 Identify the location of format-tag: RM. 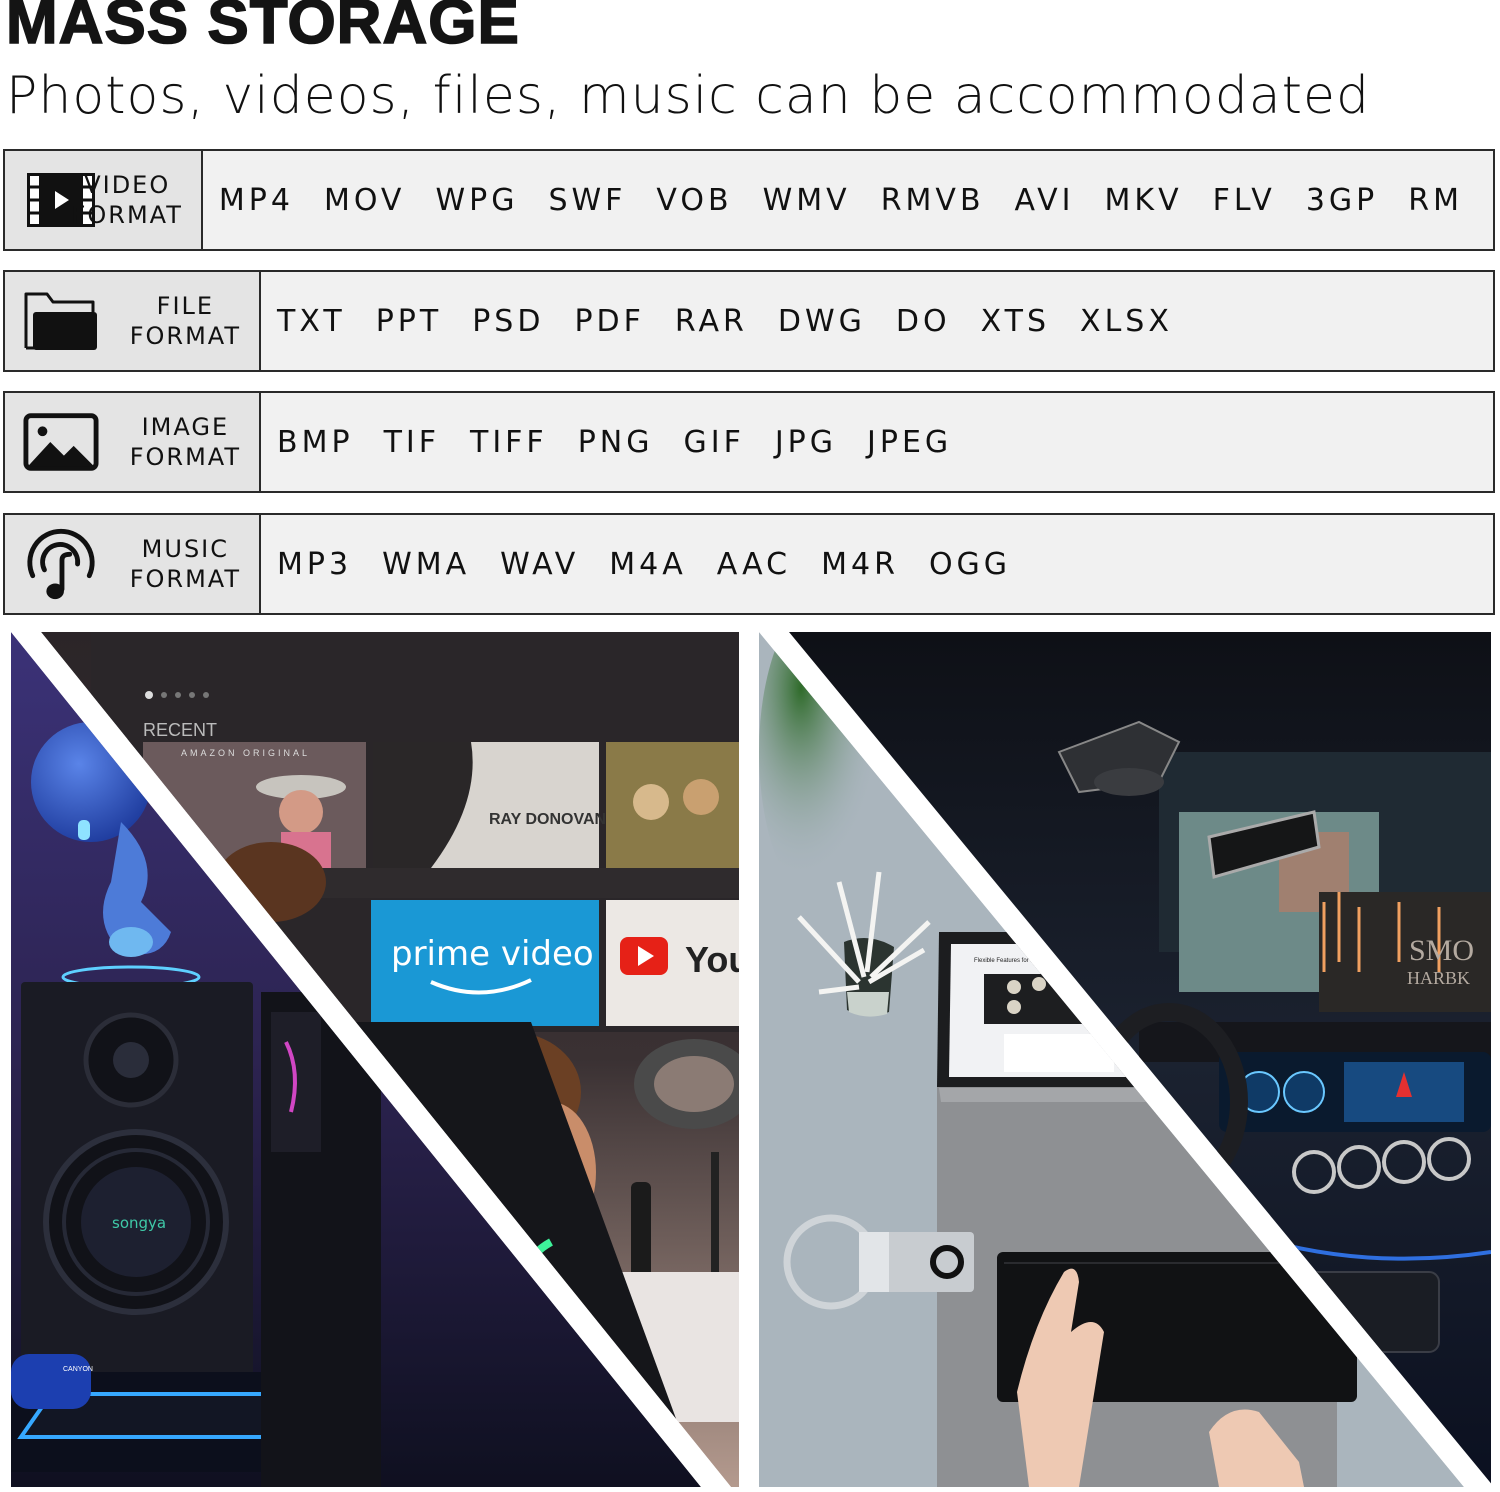
(1435, 200).